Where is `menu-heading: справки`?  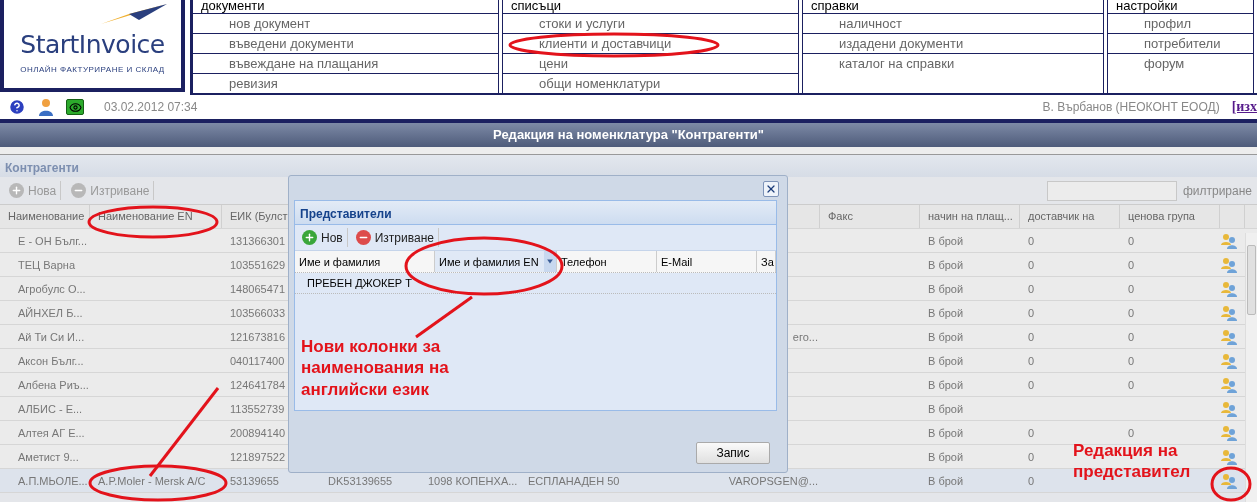 menu-heading: справки is located at coordinates (953, 7).